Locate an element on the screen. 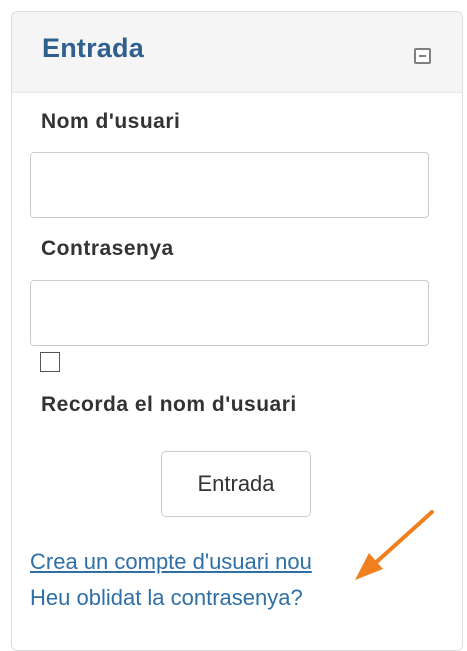  forgot-password-link: Heu oblidat la contrasenya? is located at coordinates (166, 598).